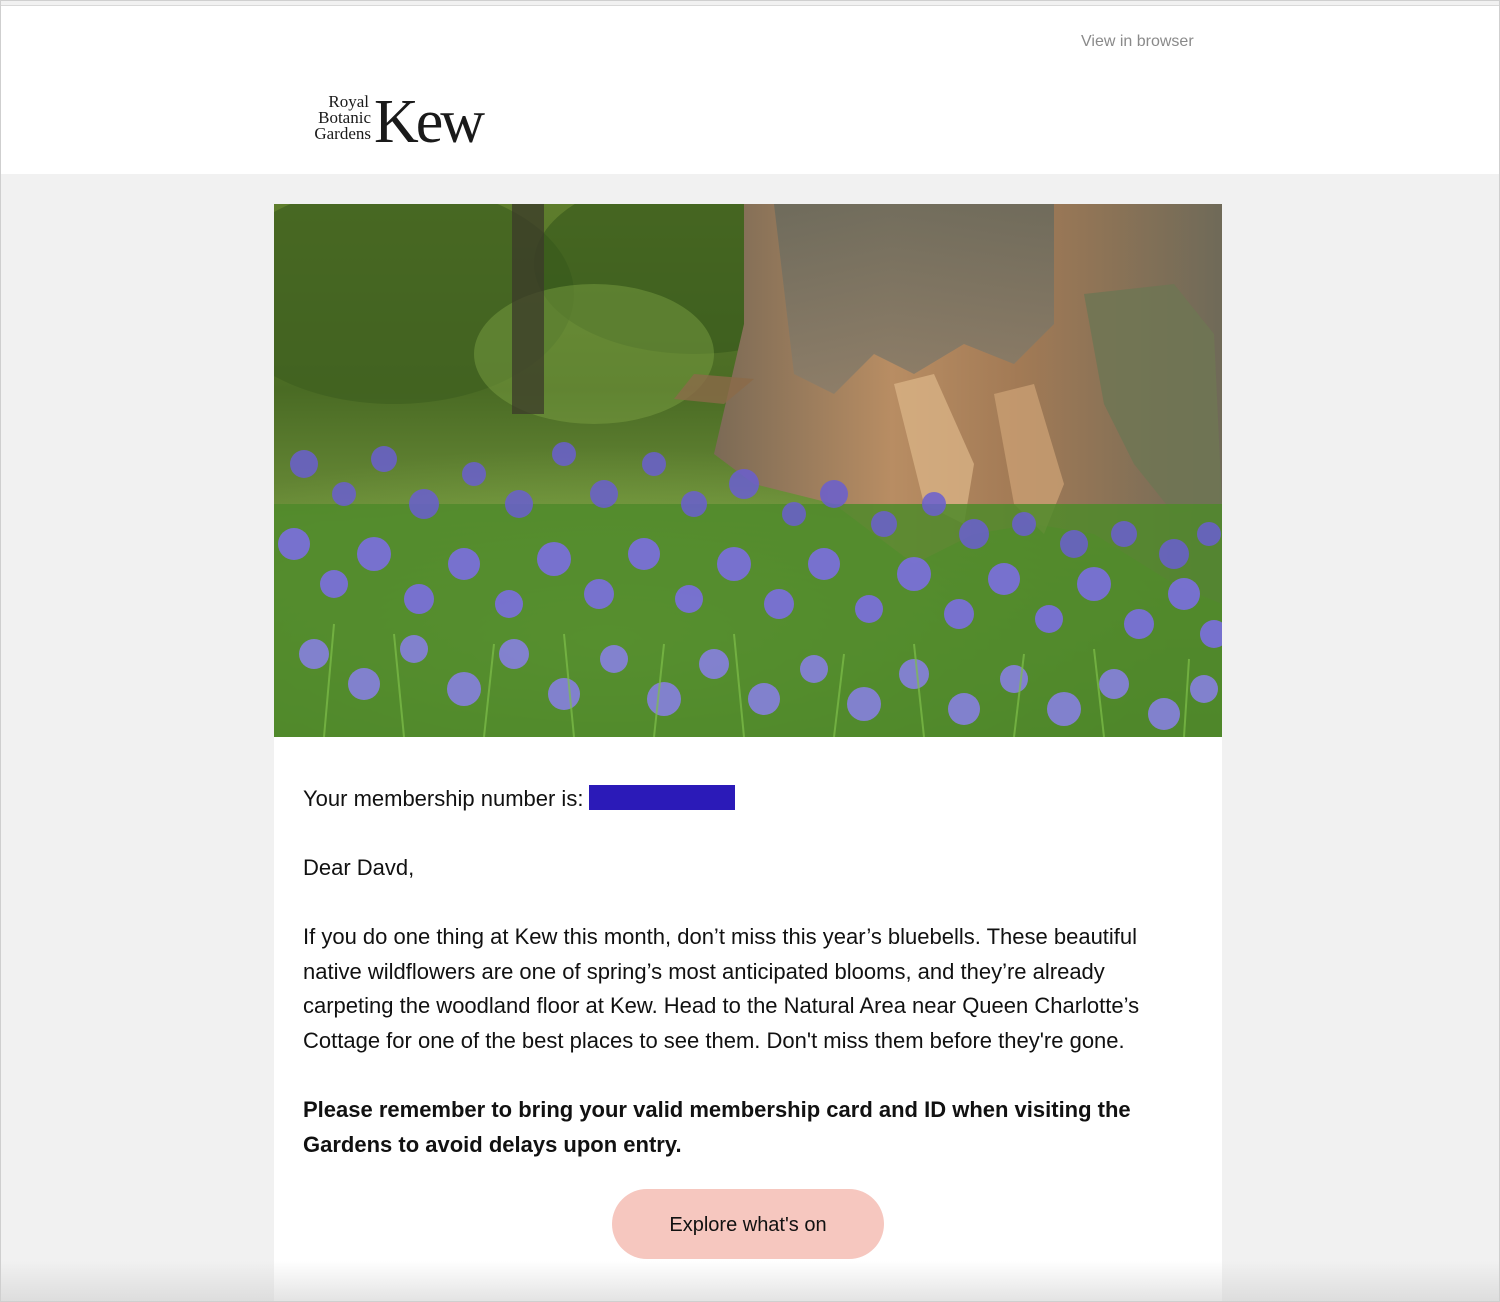 The image size is (1500, 1302). What do you see at coordinates (748, 1224) in the screenshot?
I see `explore-whats-on-button: Explore what's on` at bounding box center [748, 1224].